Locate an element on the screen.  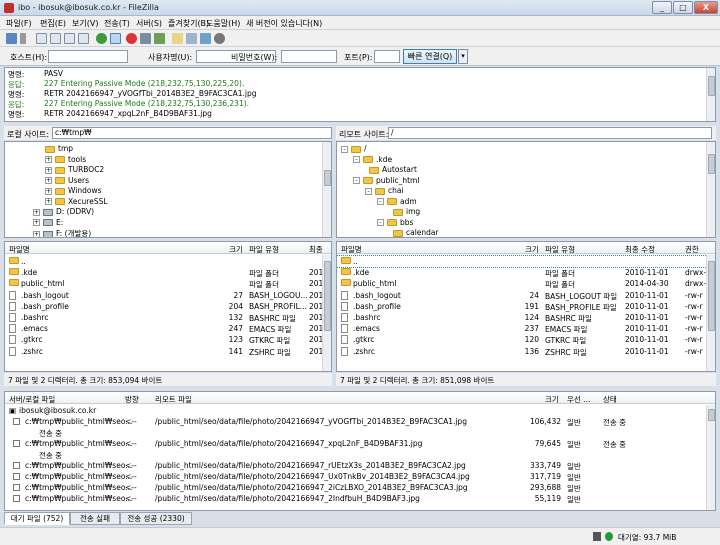
tab-failed-transfers: 전송 실패 is located at coordinates (95, 518).